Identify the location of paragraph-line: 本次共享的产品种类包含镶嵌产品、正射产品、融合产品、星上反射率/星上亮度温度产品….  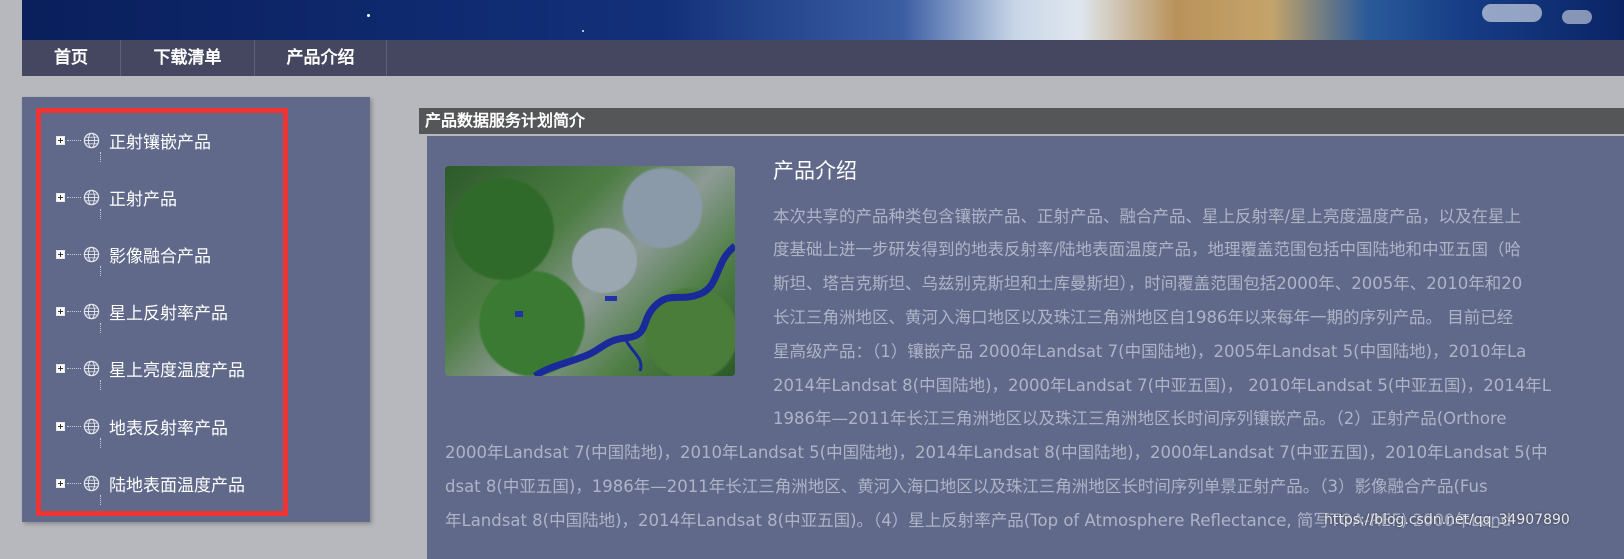
(1147, 216).